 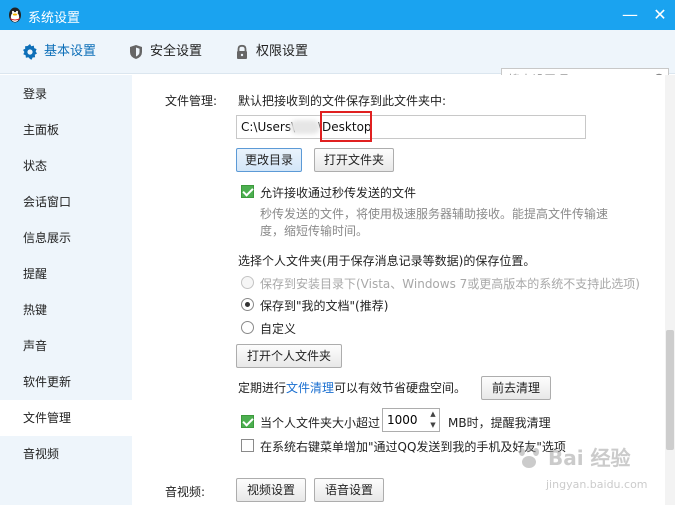 What do you see at coordinates (433, 414) in the screenshot?
I see `stepper-up-icon: ▲` at bounding box center [433, 414].